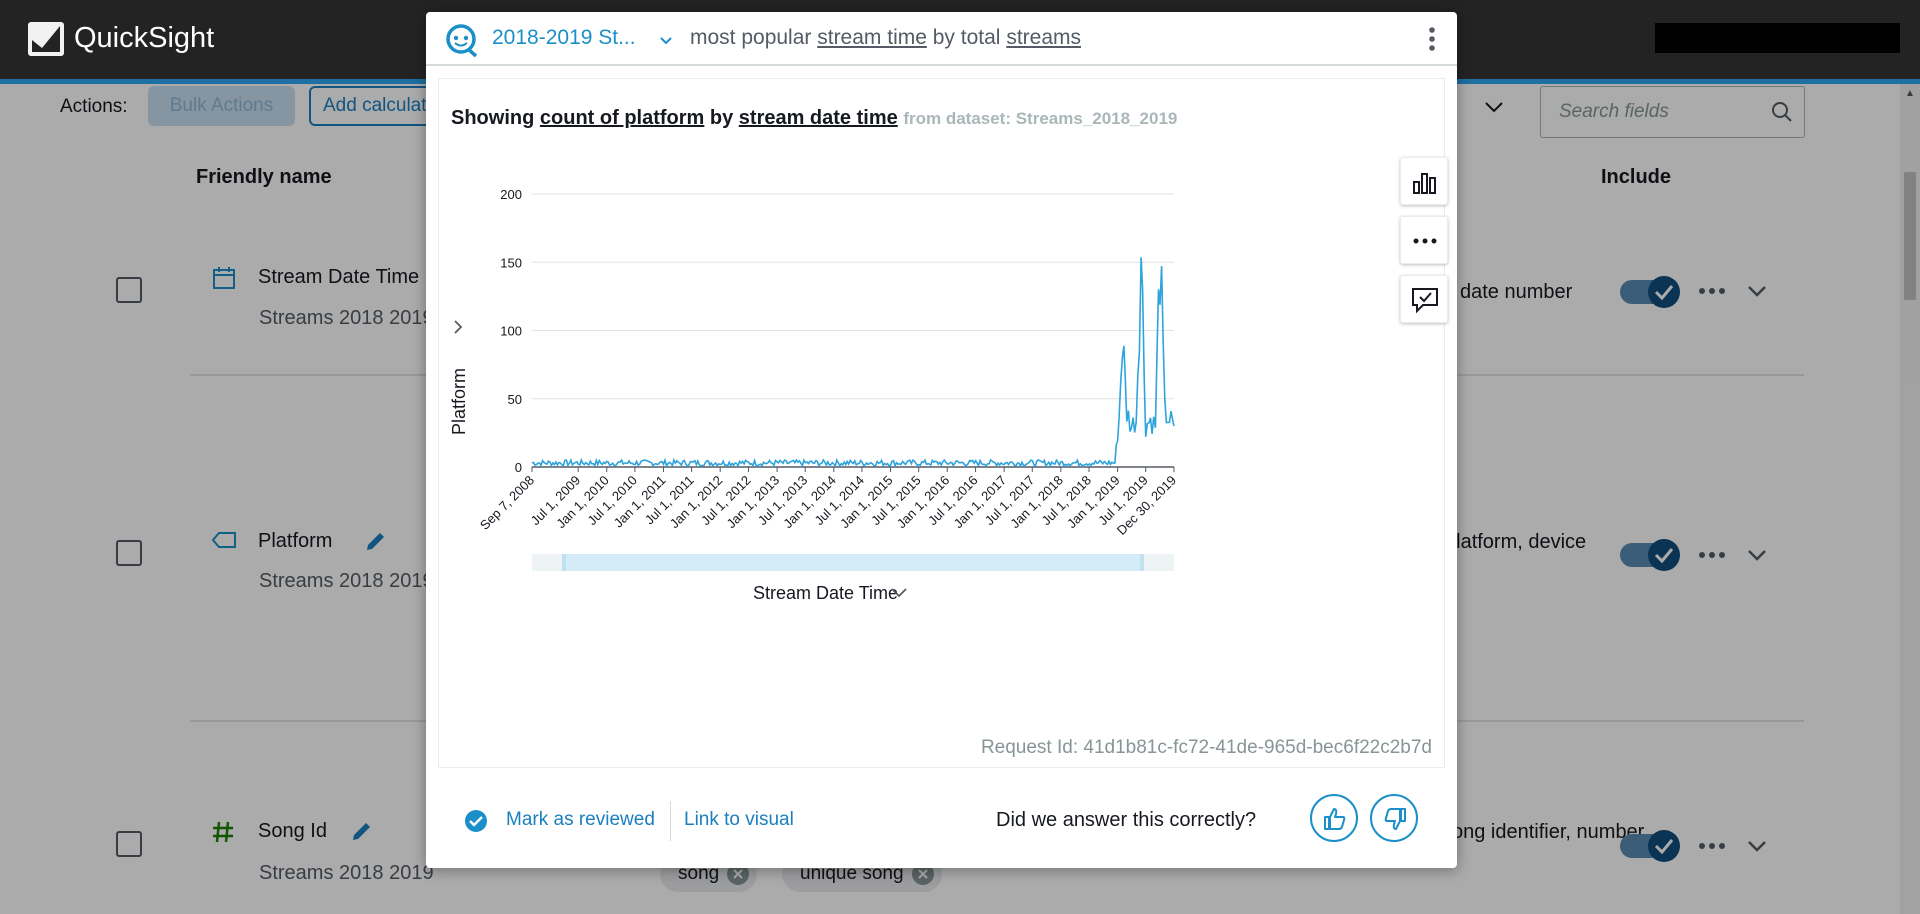 The image size is (1920, 914). What do you see at coordinates (580, 820) in the screenshot?
I see `mark-as-reviewed-link: Mark as reviewed` at bounding box center [580, 820].